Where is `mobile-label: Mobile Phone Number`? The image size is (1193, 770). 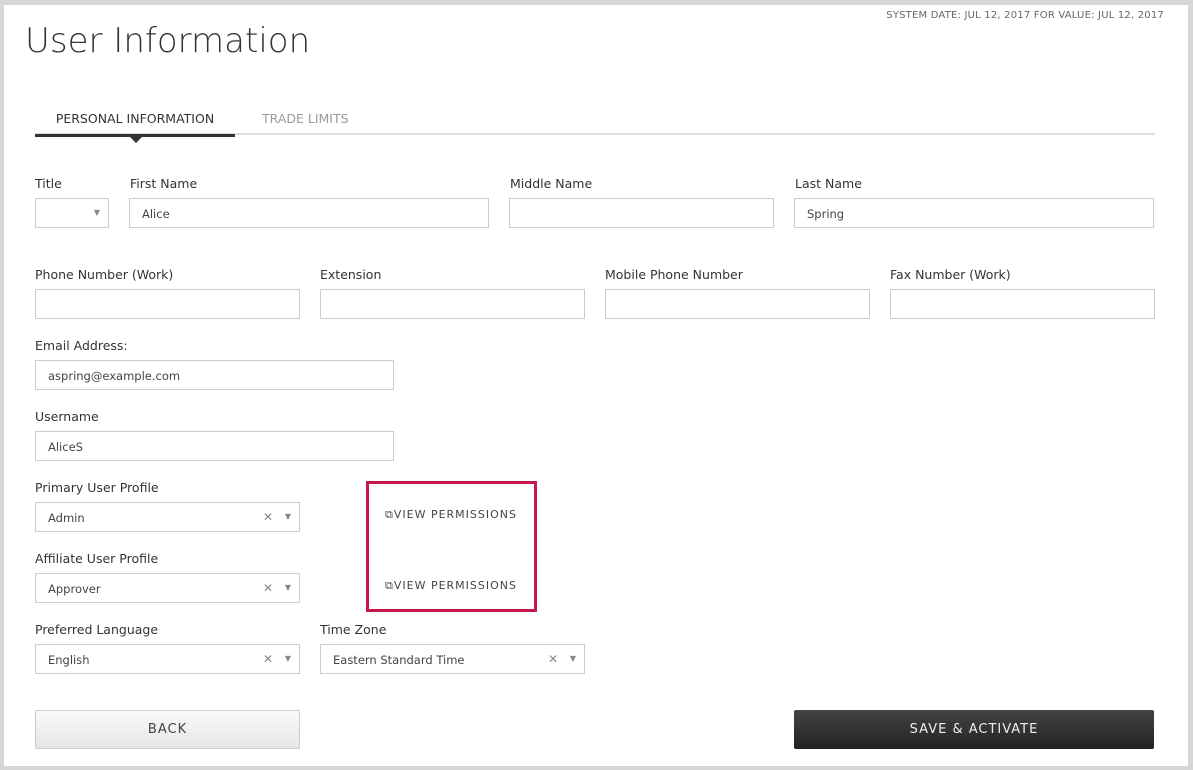
mobile-label: Mobile Phone Number is located at coordinates (674, 274).